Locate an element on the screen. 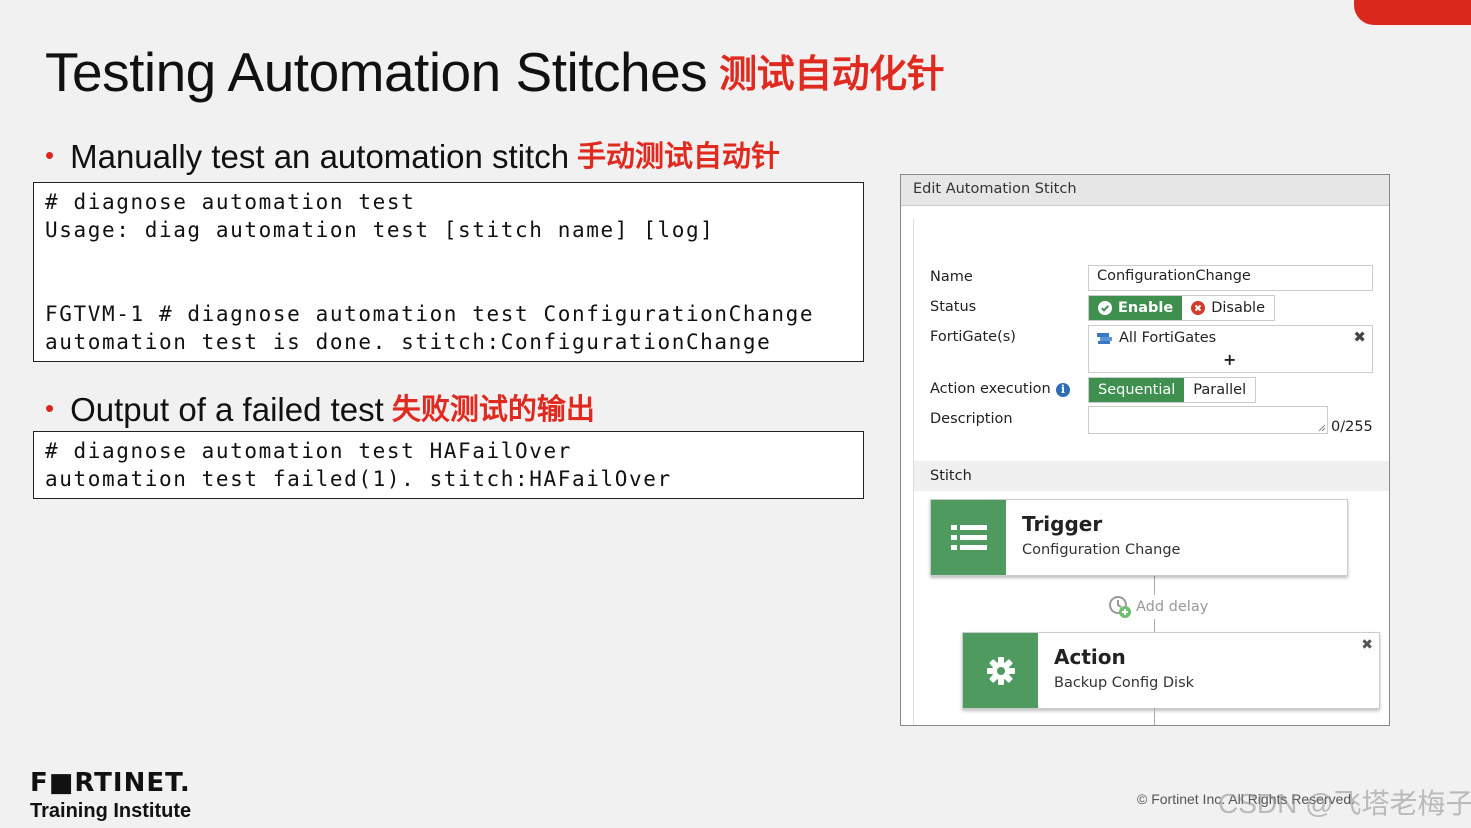 This screenshot has width=1471, height=828. stitch-section-header: Stitch is located at coordinates (1151, 476).